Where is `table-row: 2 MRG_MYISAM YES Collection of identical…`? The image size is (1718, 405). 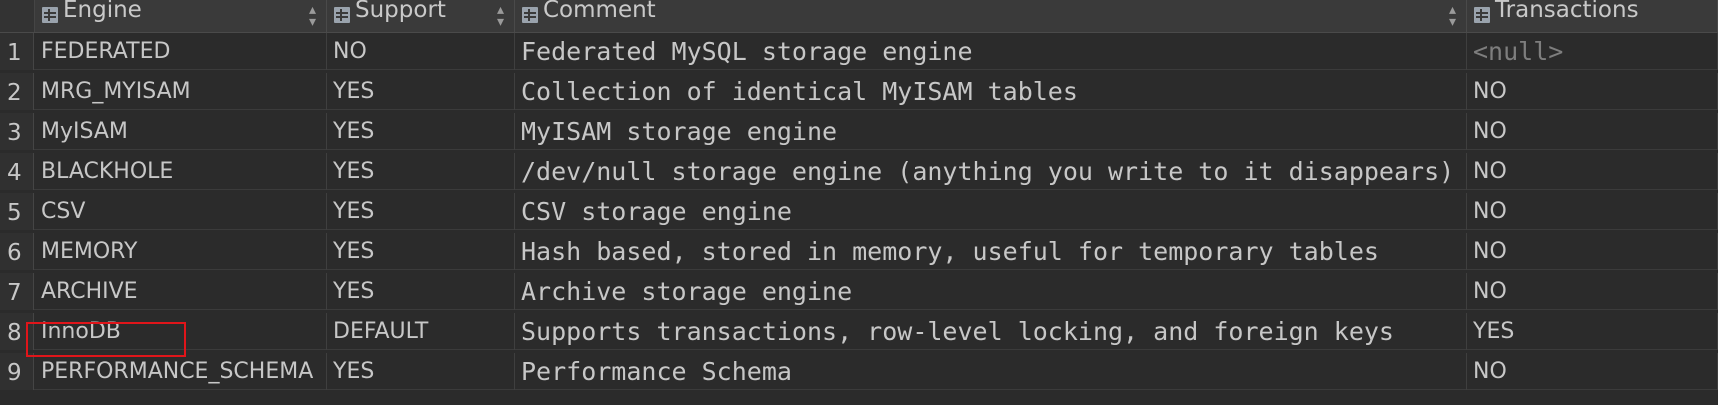 table-row: 2 MRG_MYISAM YES Collection of identical… is located at coordinates (859, 91).